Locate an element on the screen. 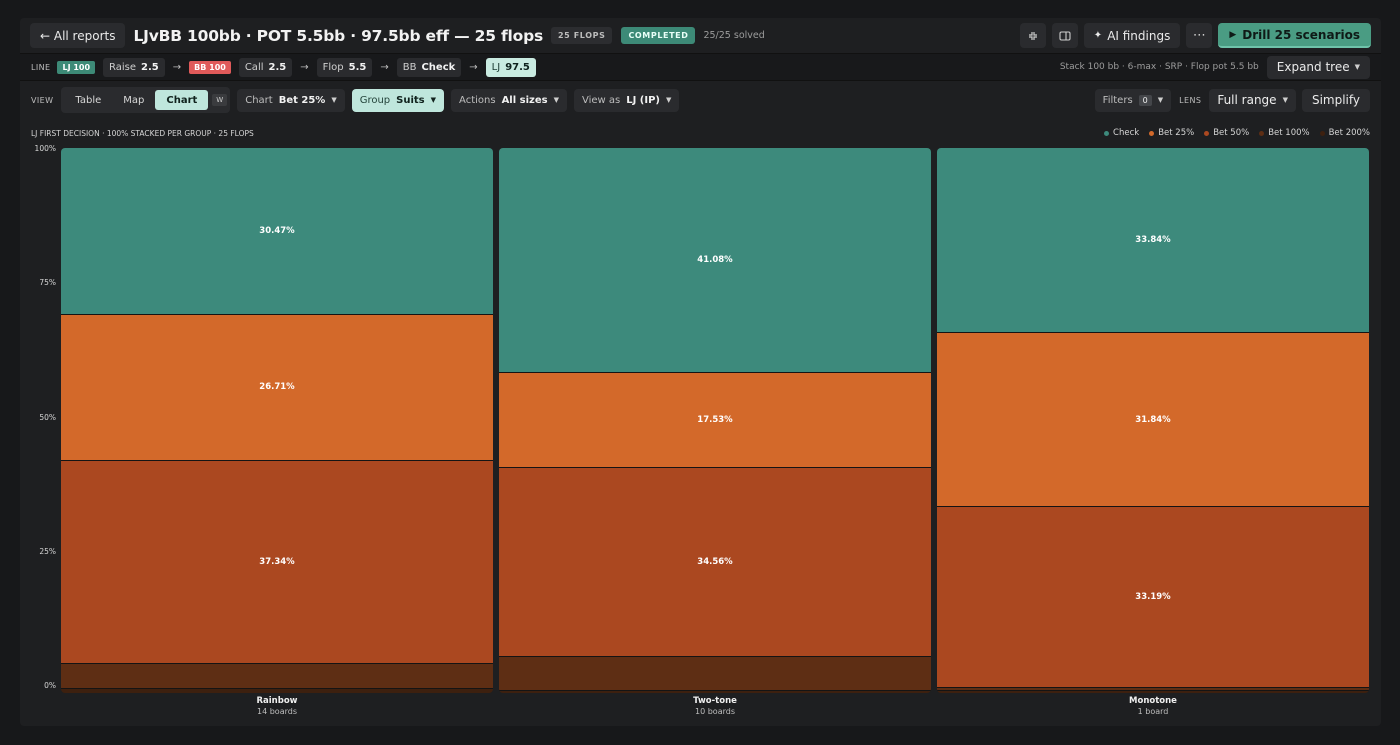 The image size is (1400, 745). chart-dropdown: Chart Bet 25% ▼ is located at coordinates (291, 100).